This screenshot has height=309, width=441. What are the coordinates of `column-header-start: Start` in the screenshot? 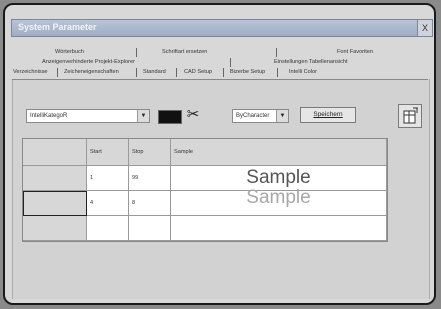 It's located at (108, 152).